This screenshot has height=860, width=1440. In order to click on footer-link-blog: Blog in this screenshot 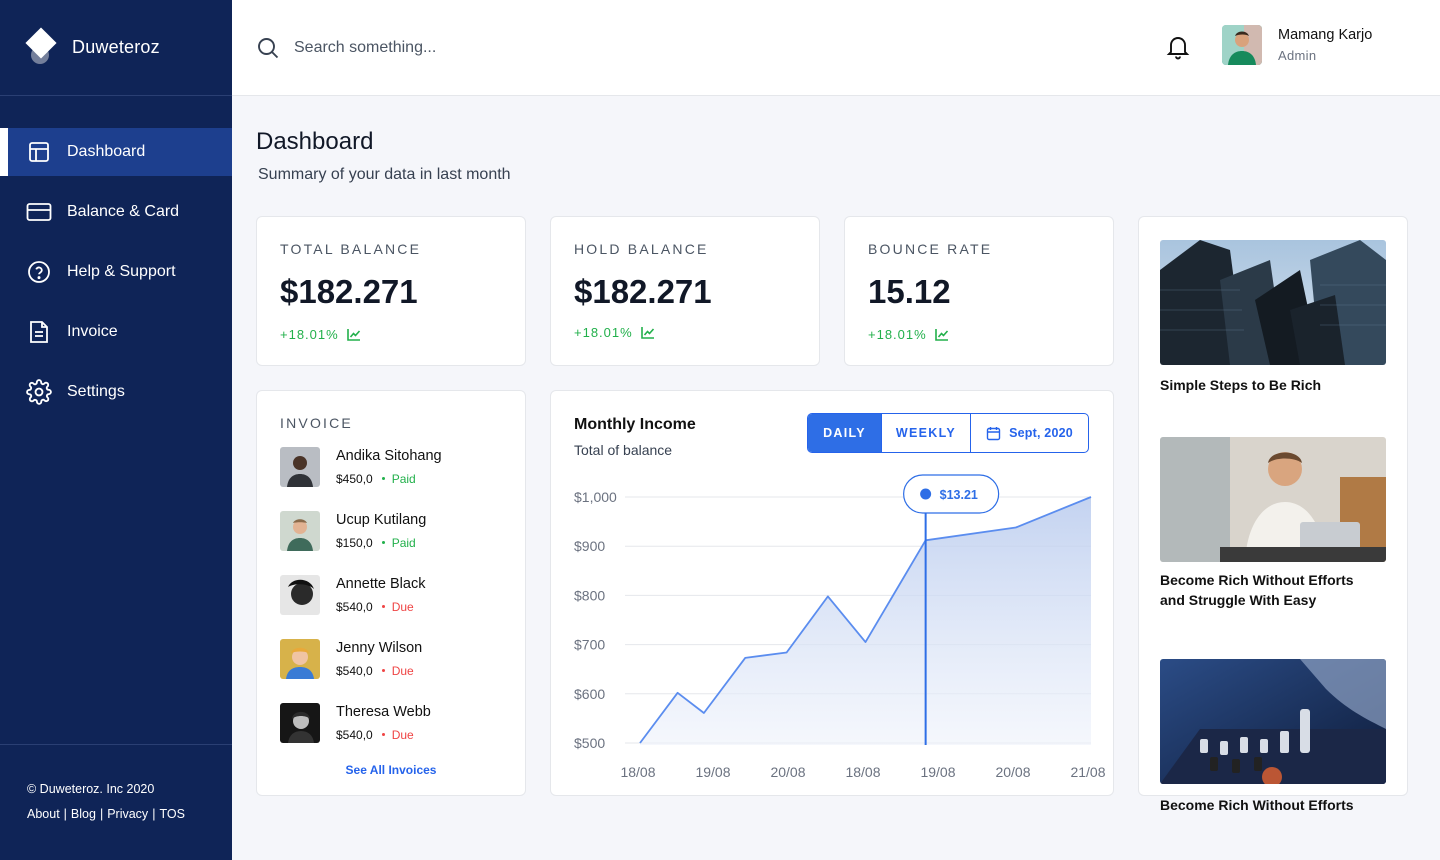, I will do `click(83, 814)`.